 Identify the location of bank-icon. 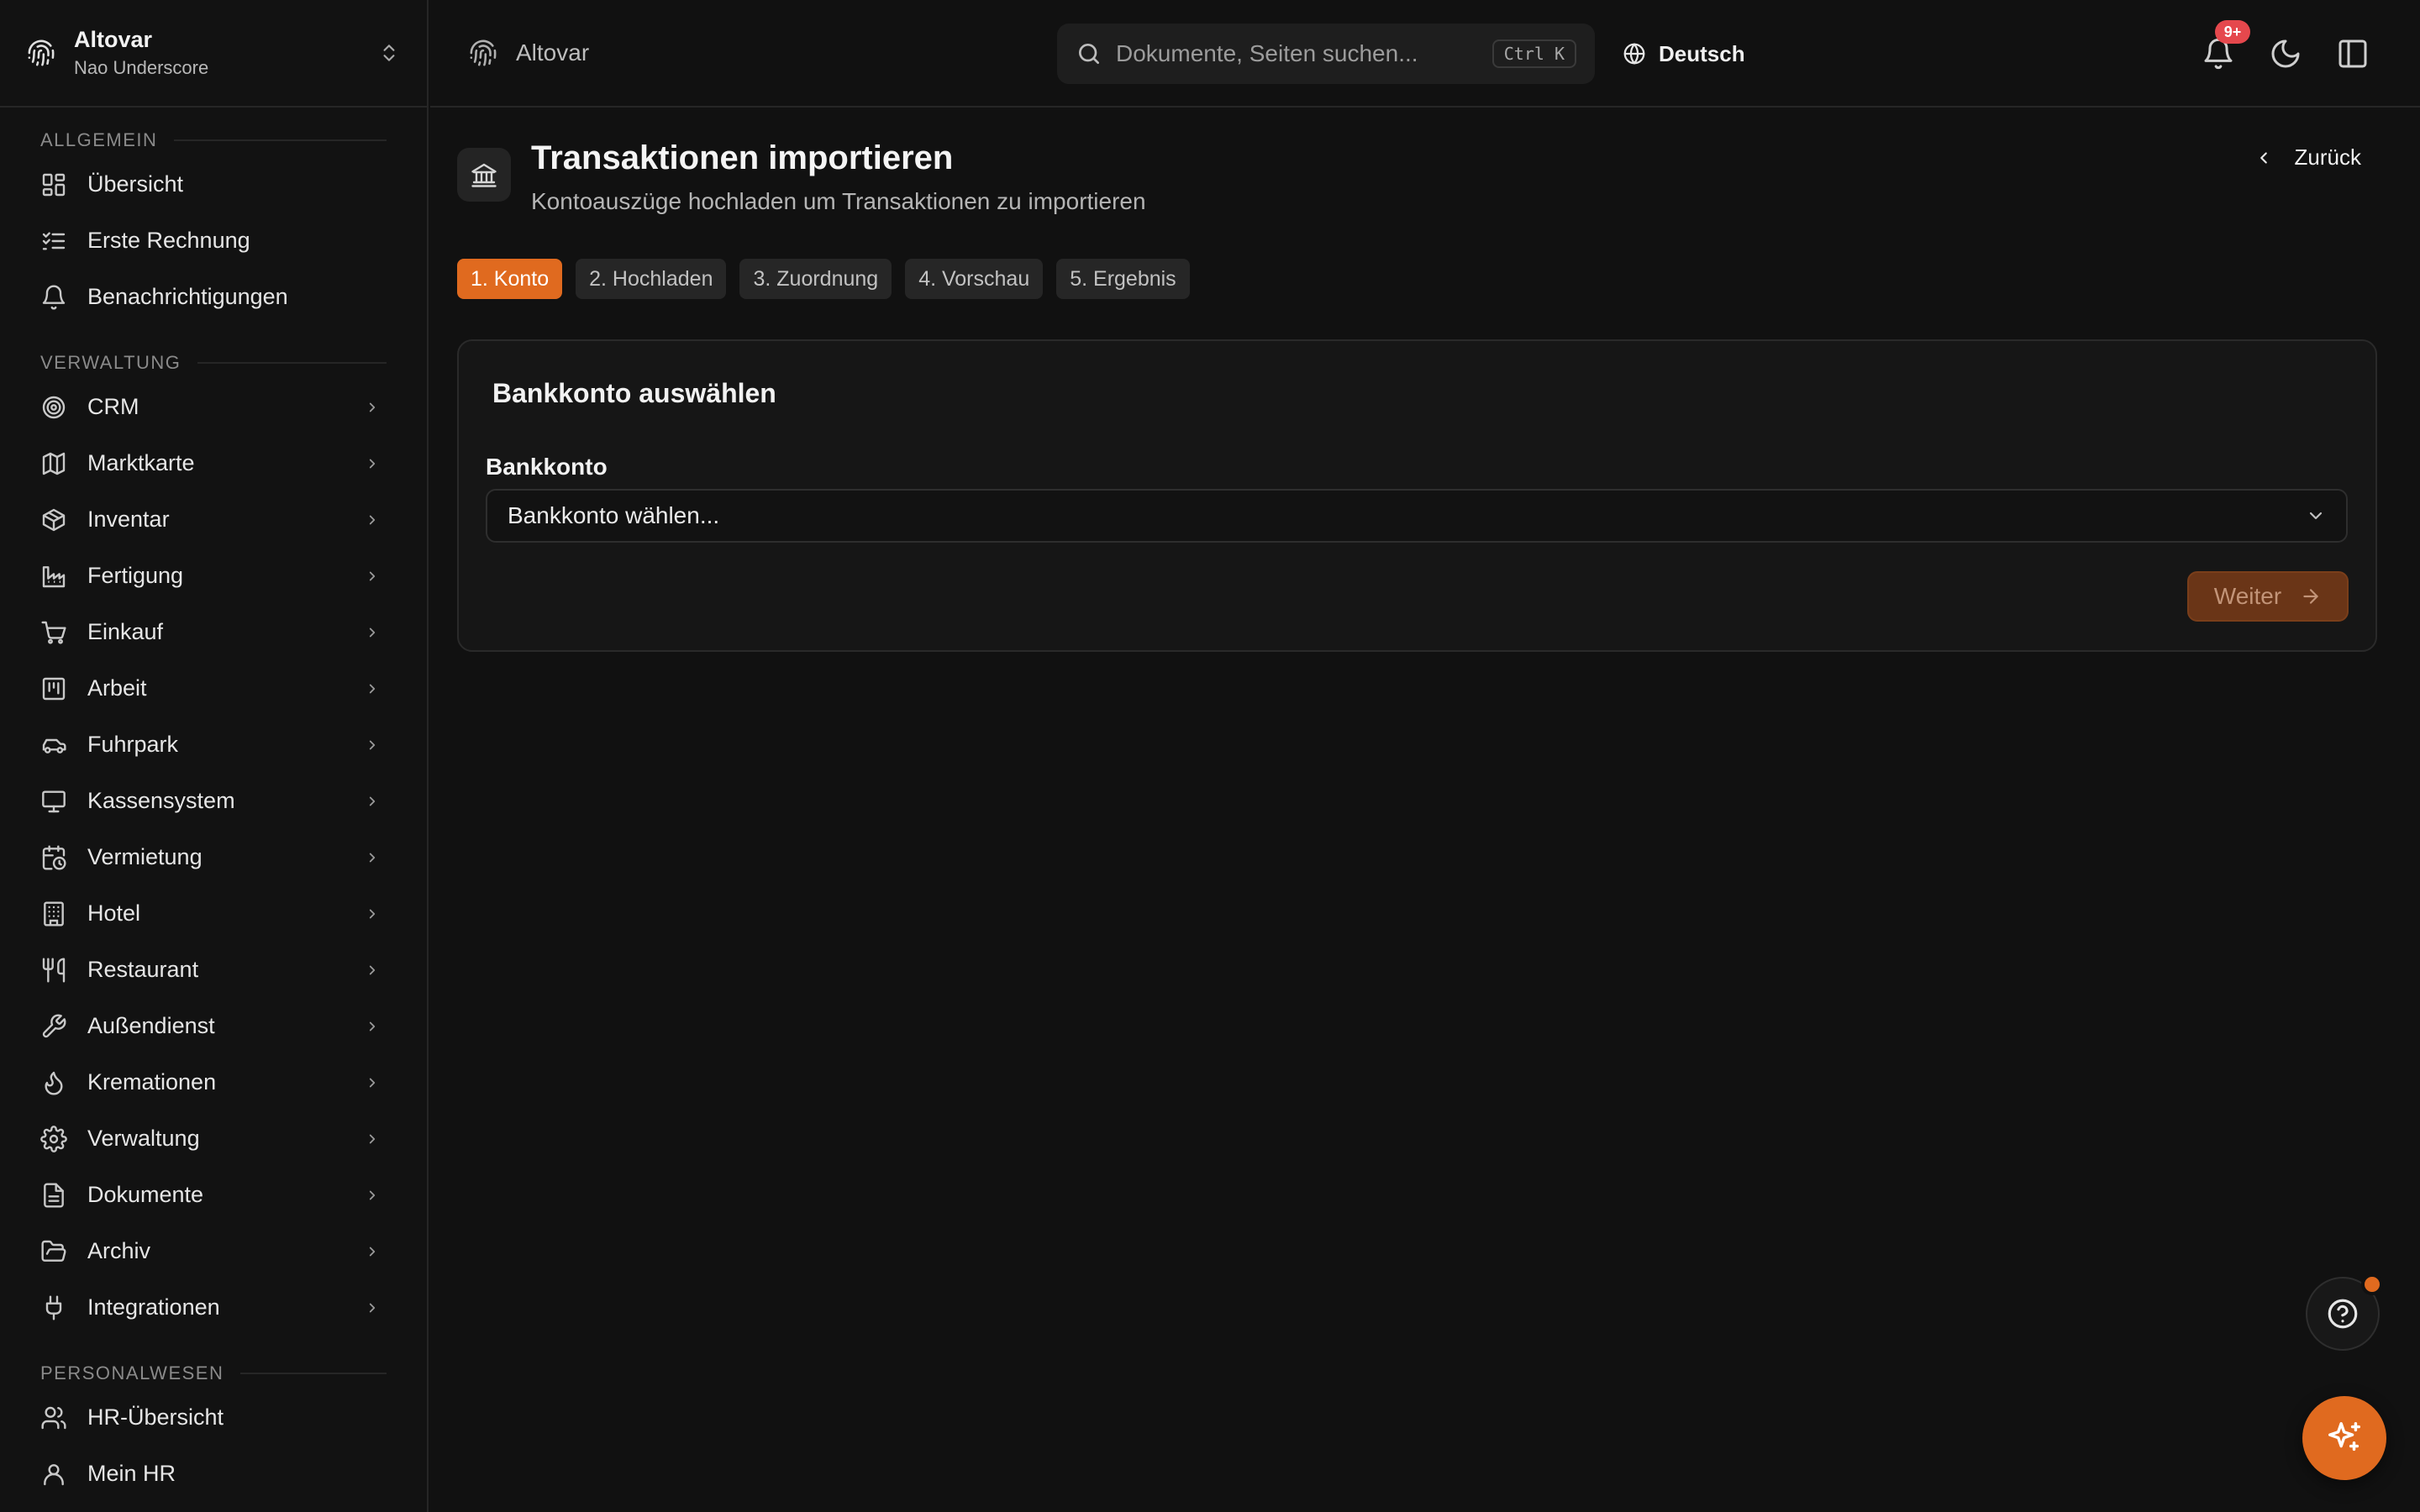
(484, 175).